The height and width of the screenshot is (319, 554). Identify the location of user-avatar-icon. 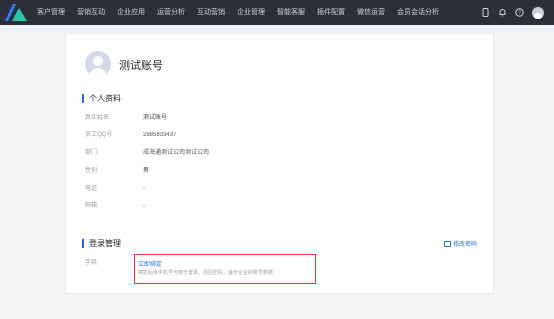
(538, 12).